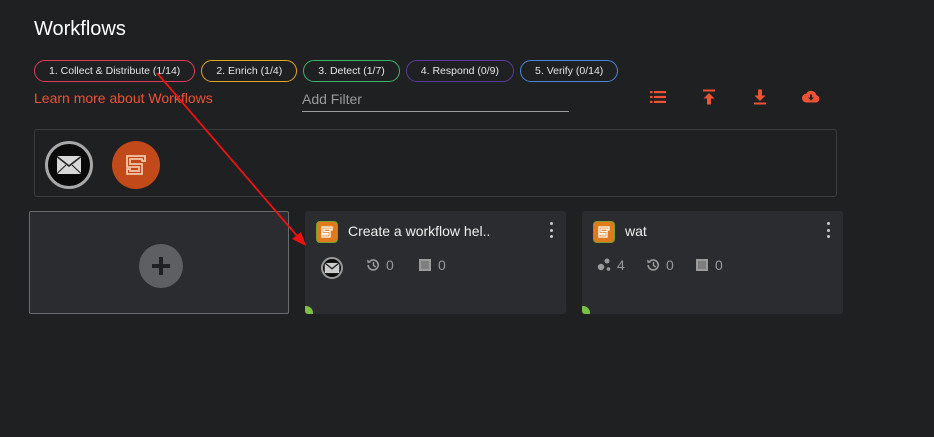 Image resolution: width=934 pixels, height=437 pixels. I want to click on workflow-card: Create a workflow hel.. 0 0, so click(435, 262).